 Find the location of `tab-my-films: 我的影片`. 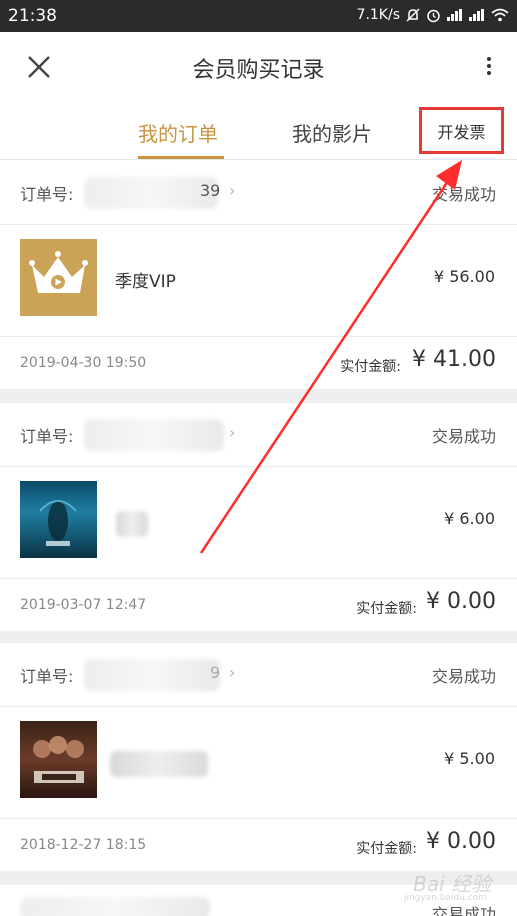

tab-my-films: 我的影片 is located at coordinates (332, 132).